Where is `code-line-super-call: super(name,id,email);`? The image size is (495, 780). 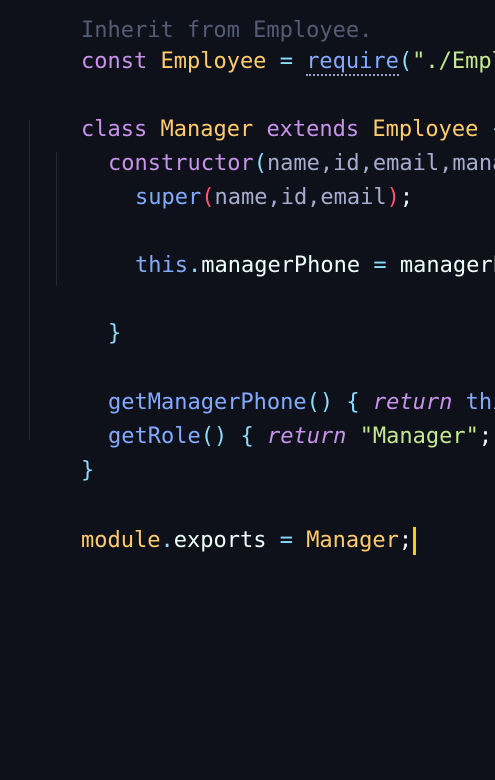 code-line-super-call: super(name,id,email); is located at coordinates (247, 178).